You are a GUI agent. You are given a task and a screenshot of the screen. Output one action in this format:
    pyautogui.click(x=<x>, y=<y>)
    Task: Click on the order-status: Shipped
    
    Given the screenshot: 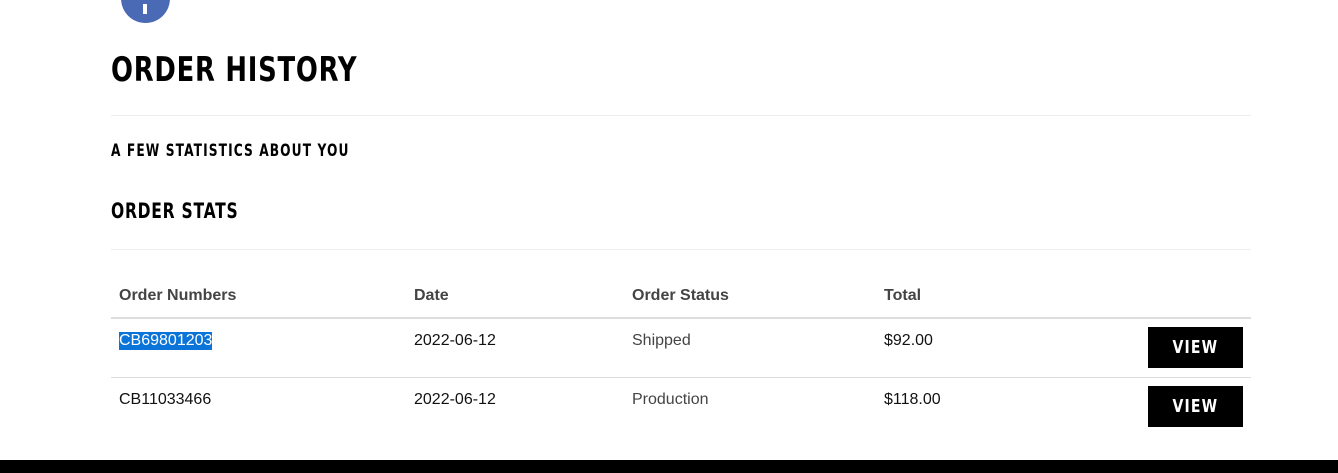 What is the action you would take?
    pyautogui.click(x=661, y=340)
    